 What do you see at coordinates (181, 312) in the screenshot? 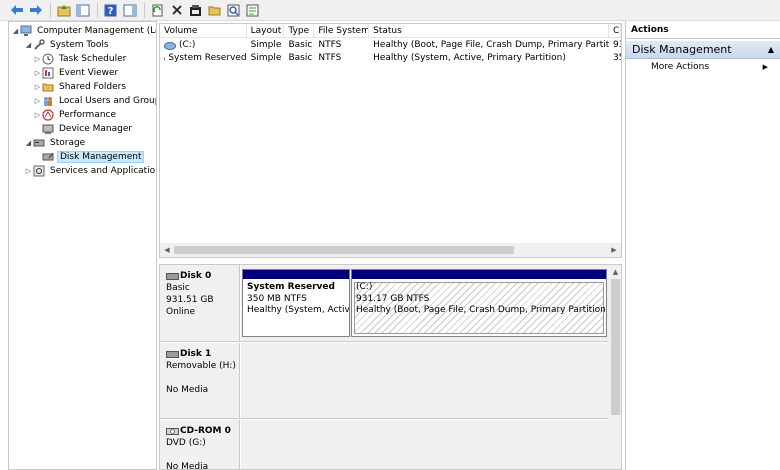
I see `disk-state: Online` at bounding box center [181, 312].